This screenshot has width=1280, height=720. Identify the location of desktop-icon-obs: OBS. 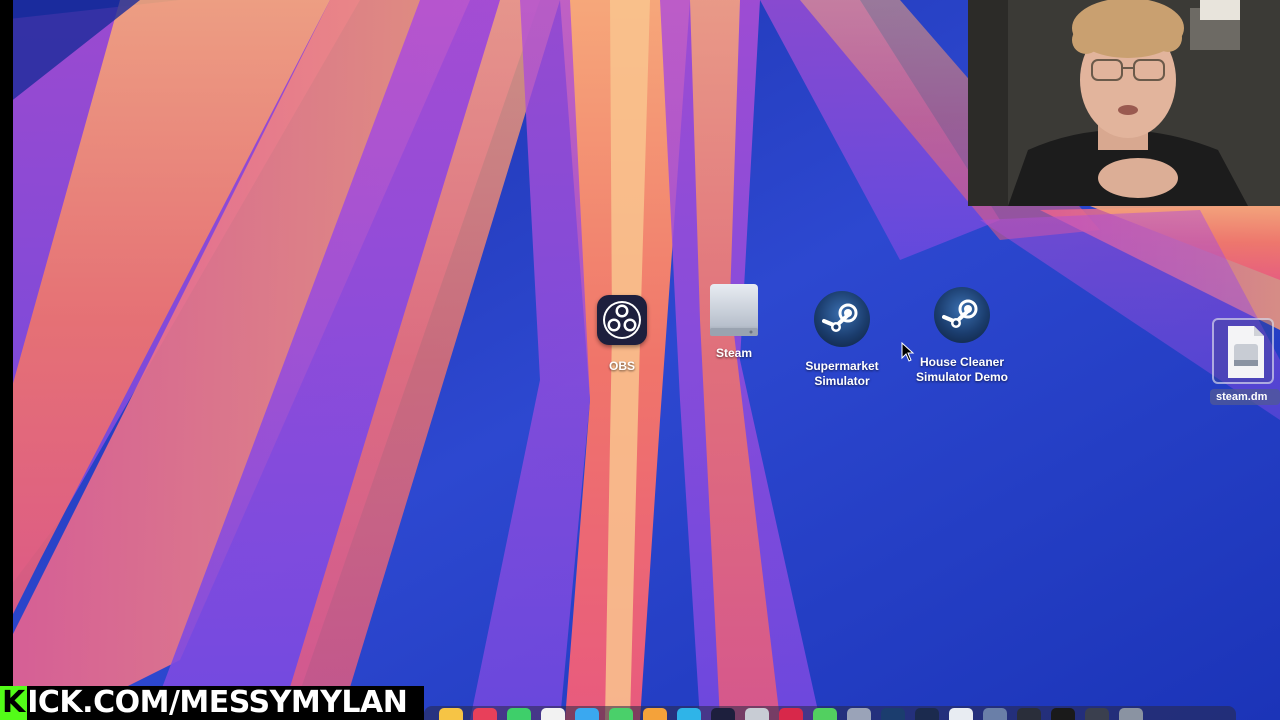
(622, 334).